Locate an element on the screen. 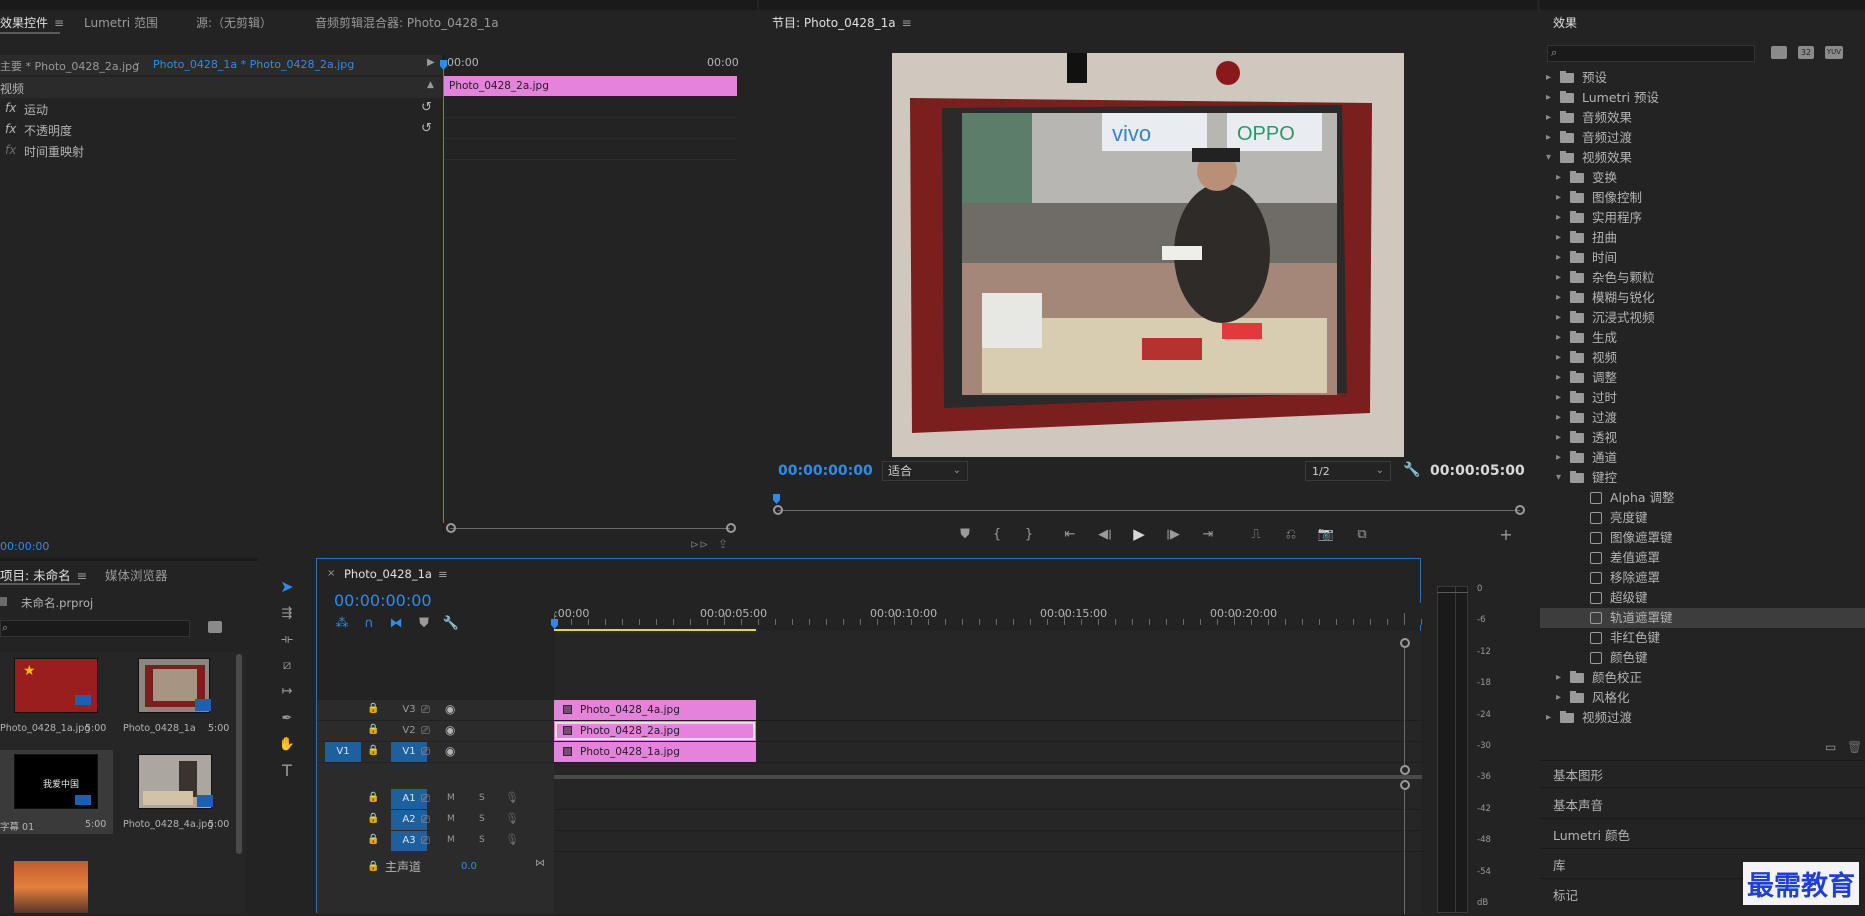  chevron-down-icon: ⌄ is located at coordinates (137, 62).